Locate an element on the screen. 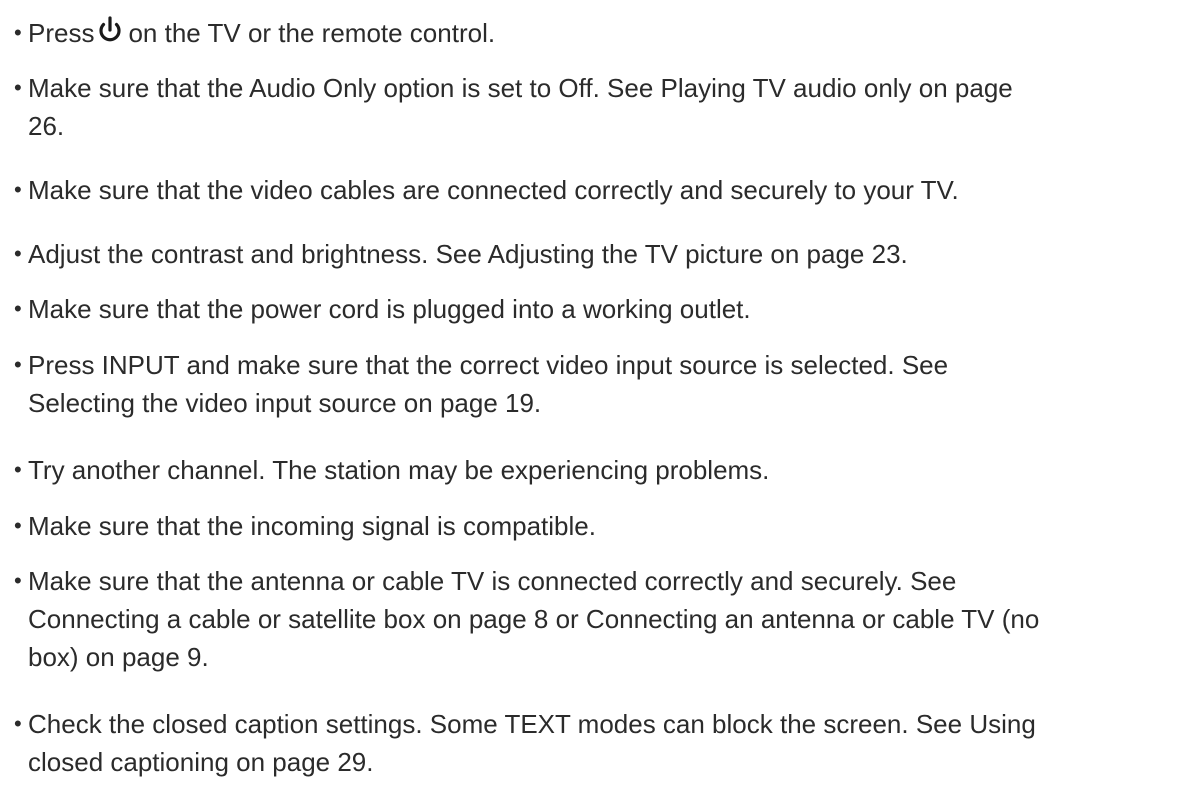 This screenshot has width=1181, height=801. item-line: closed captioning on page 29. is located at coordinates (201, 762).